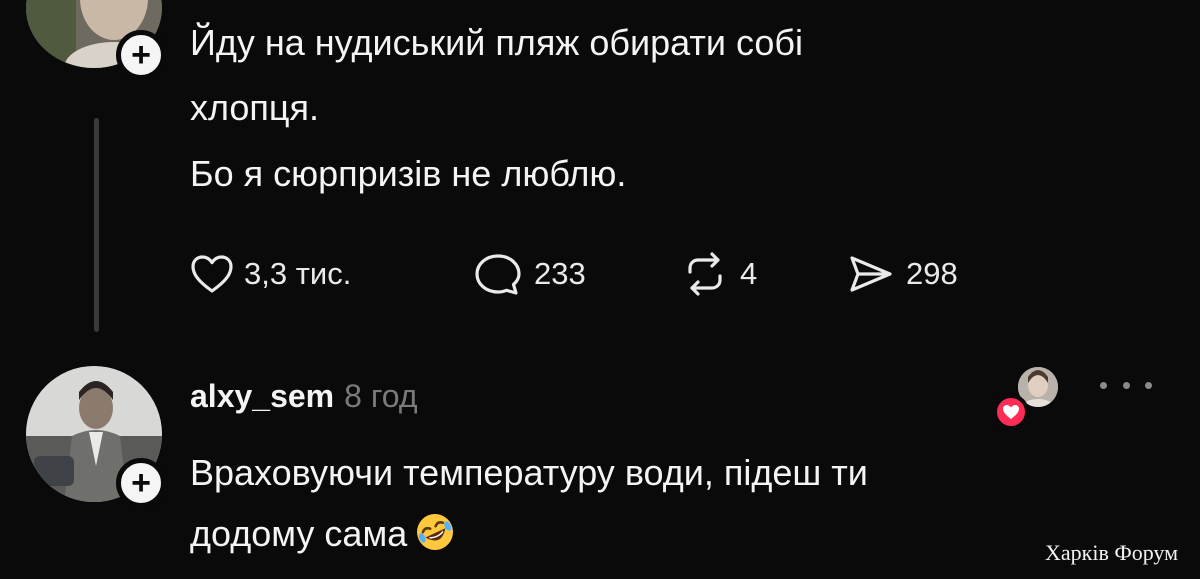 The image size is (1200, 579). What do you see at coordinates (902, 274) in the screenshot?
I see `share-button: 298` at bounding box center [902, 274].